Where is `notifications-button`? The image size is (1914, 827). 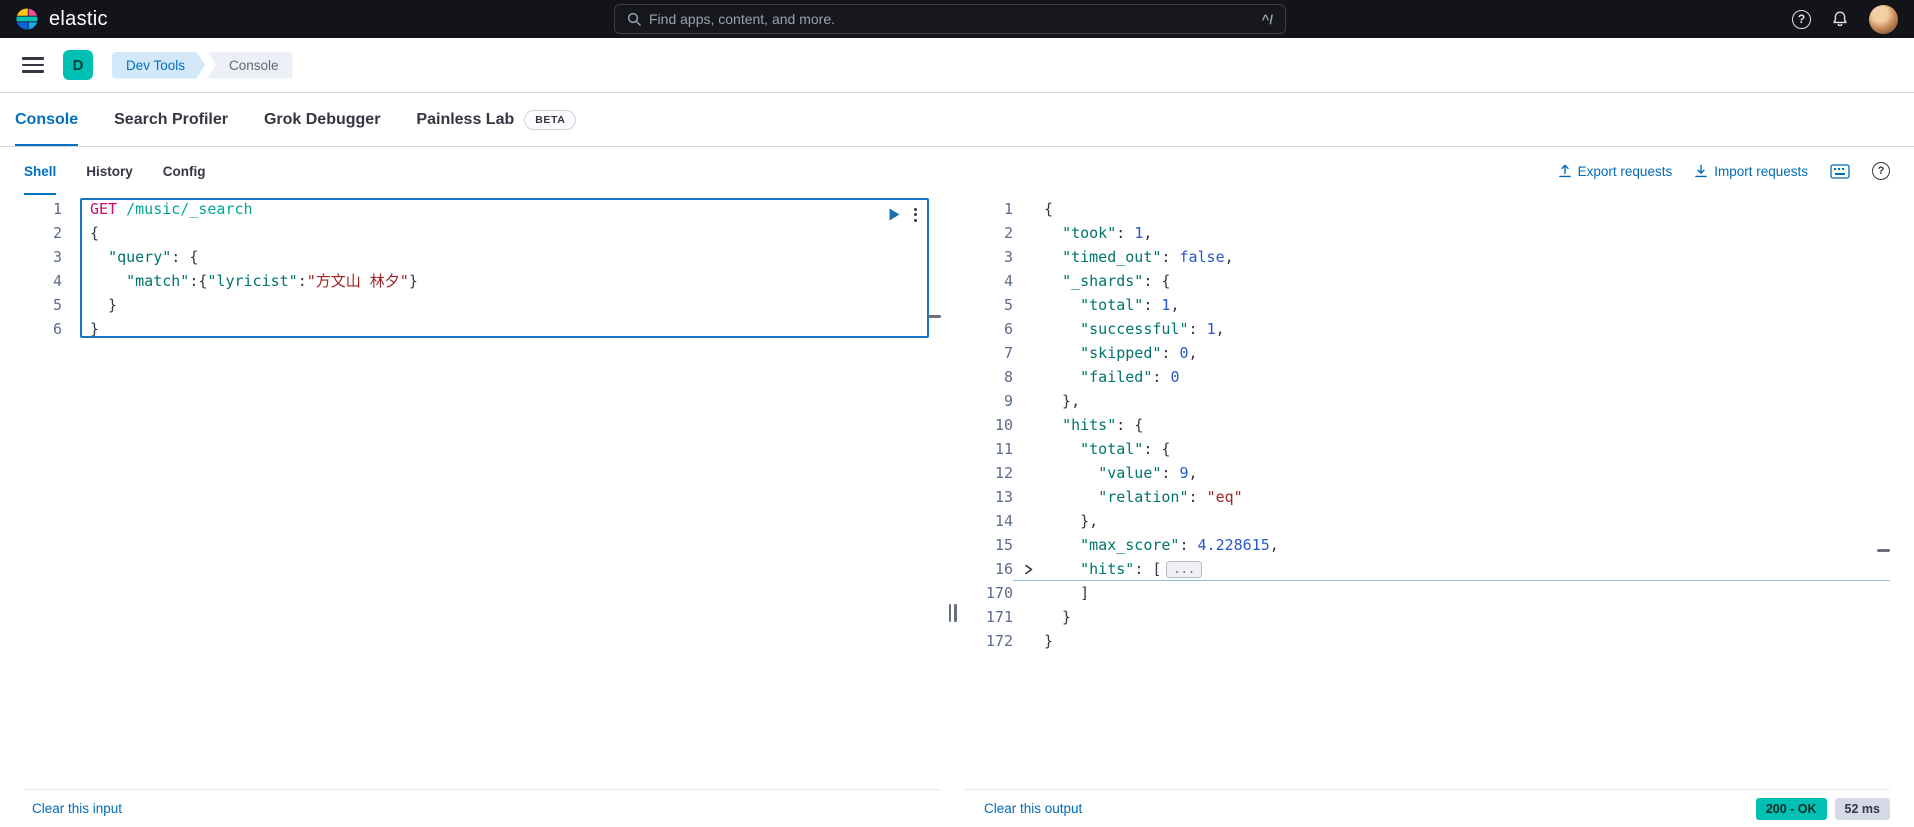 notifications-button is located at coordinates (1840, 19).